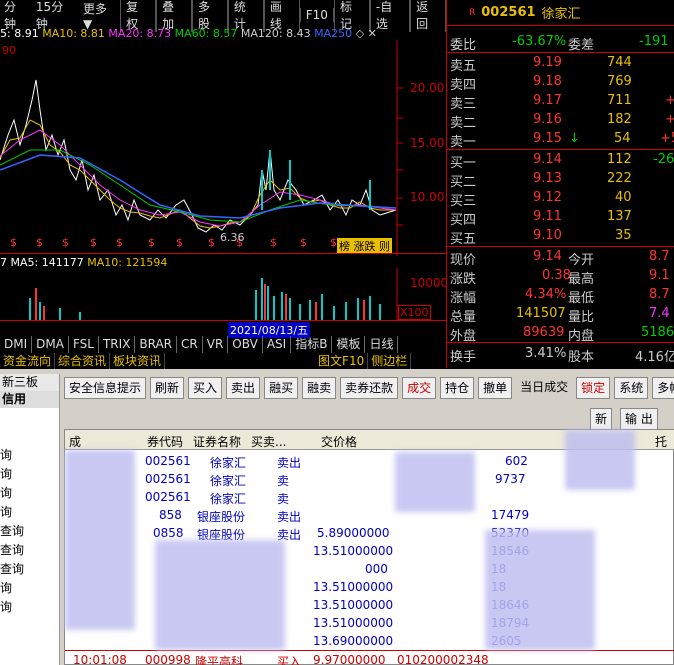 This screenshot has height=665, width=674. I want to click on bid-row: 买四 9.11 137, so click(560, 217).